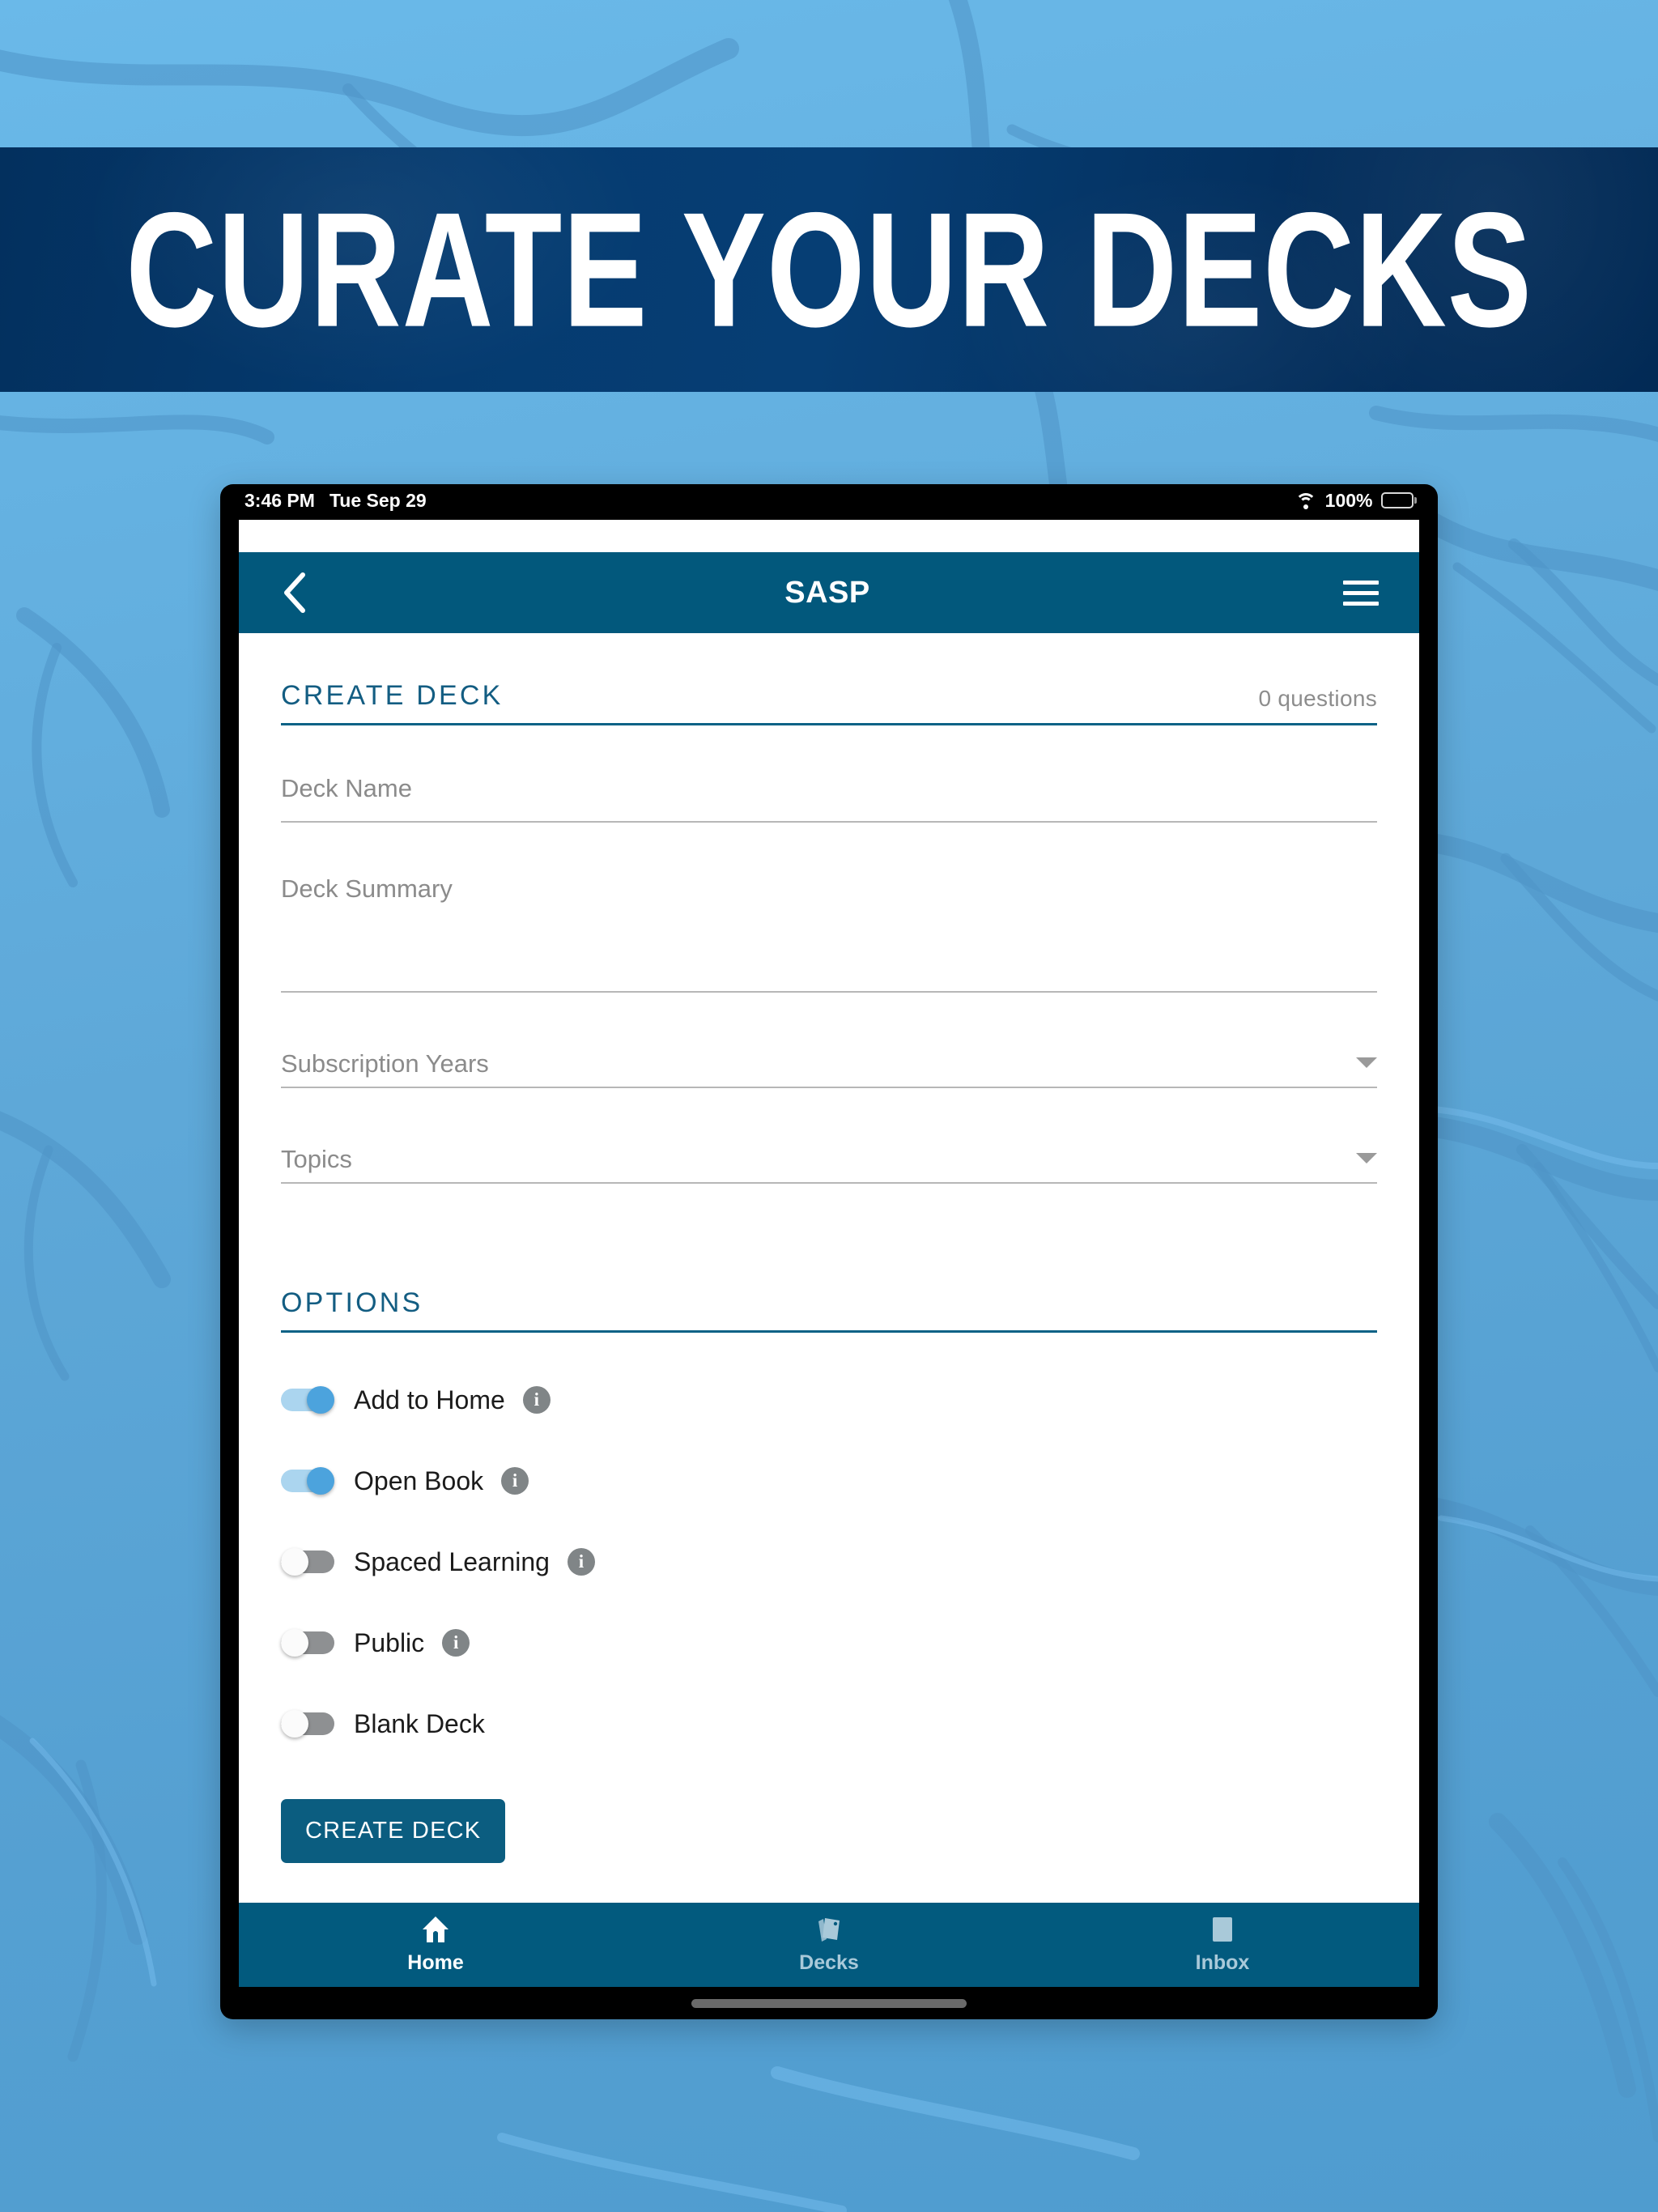 The width and height of the screenshot is (1658, 2212). I want to click on app-title: SASP, so click(827, 593).